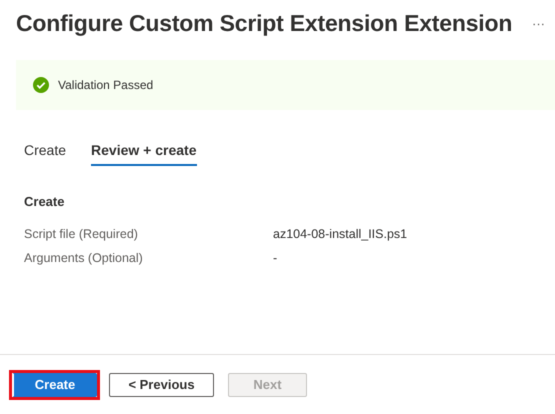 This screenshot has height=414, width=555. I want to click on create-button: Create, so click(54, 384).